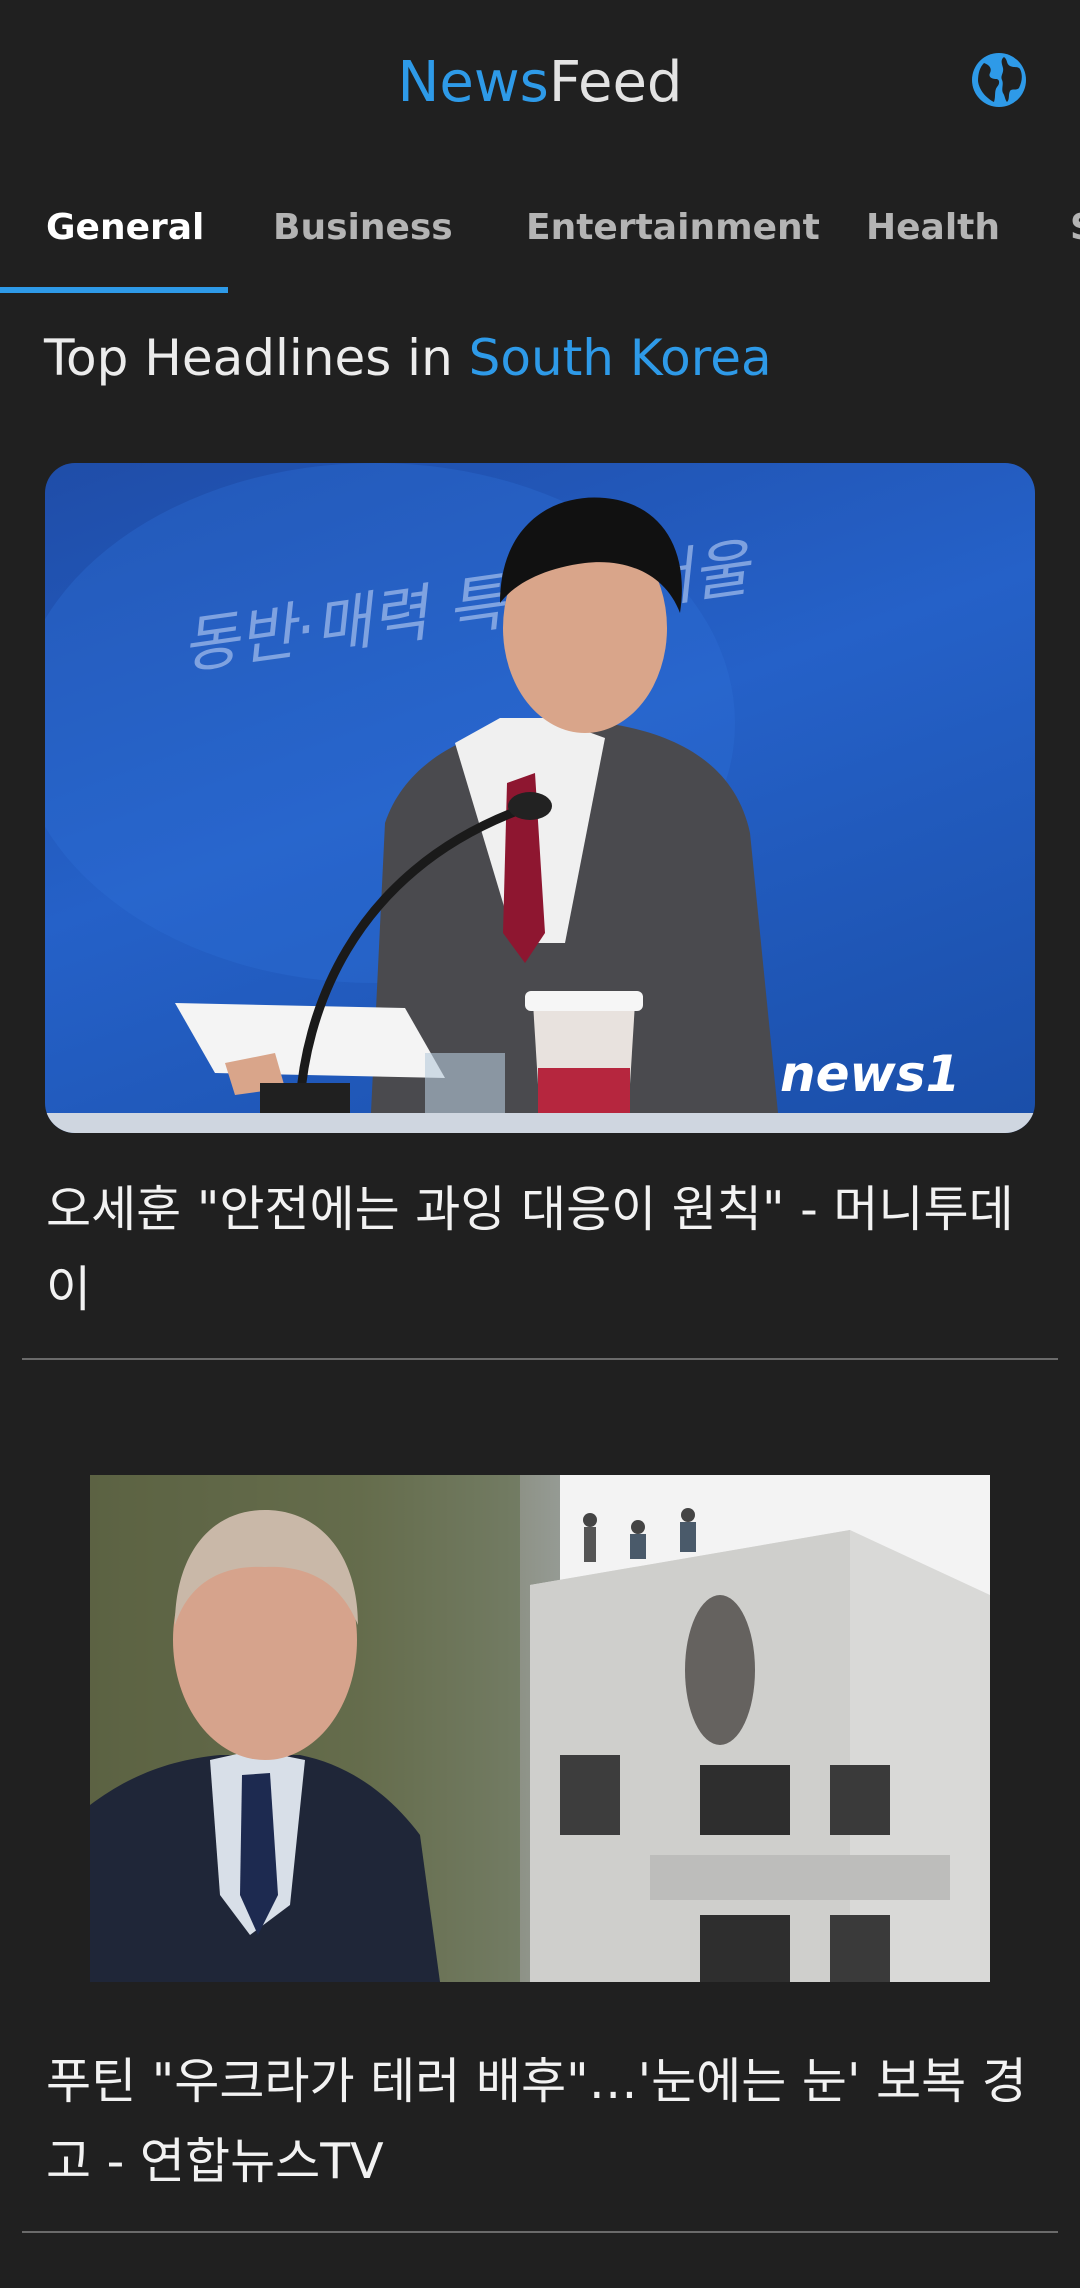 This screenshot has height=2288, width=1080. What do you see at coordinates (1075, 228) in the screenshot?
I see `tab-partial: S` at bounding box center [1075, 228].